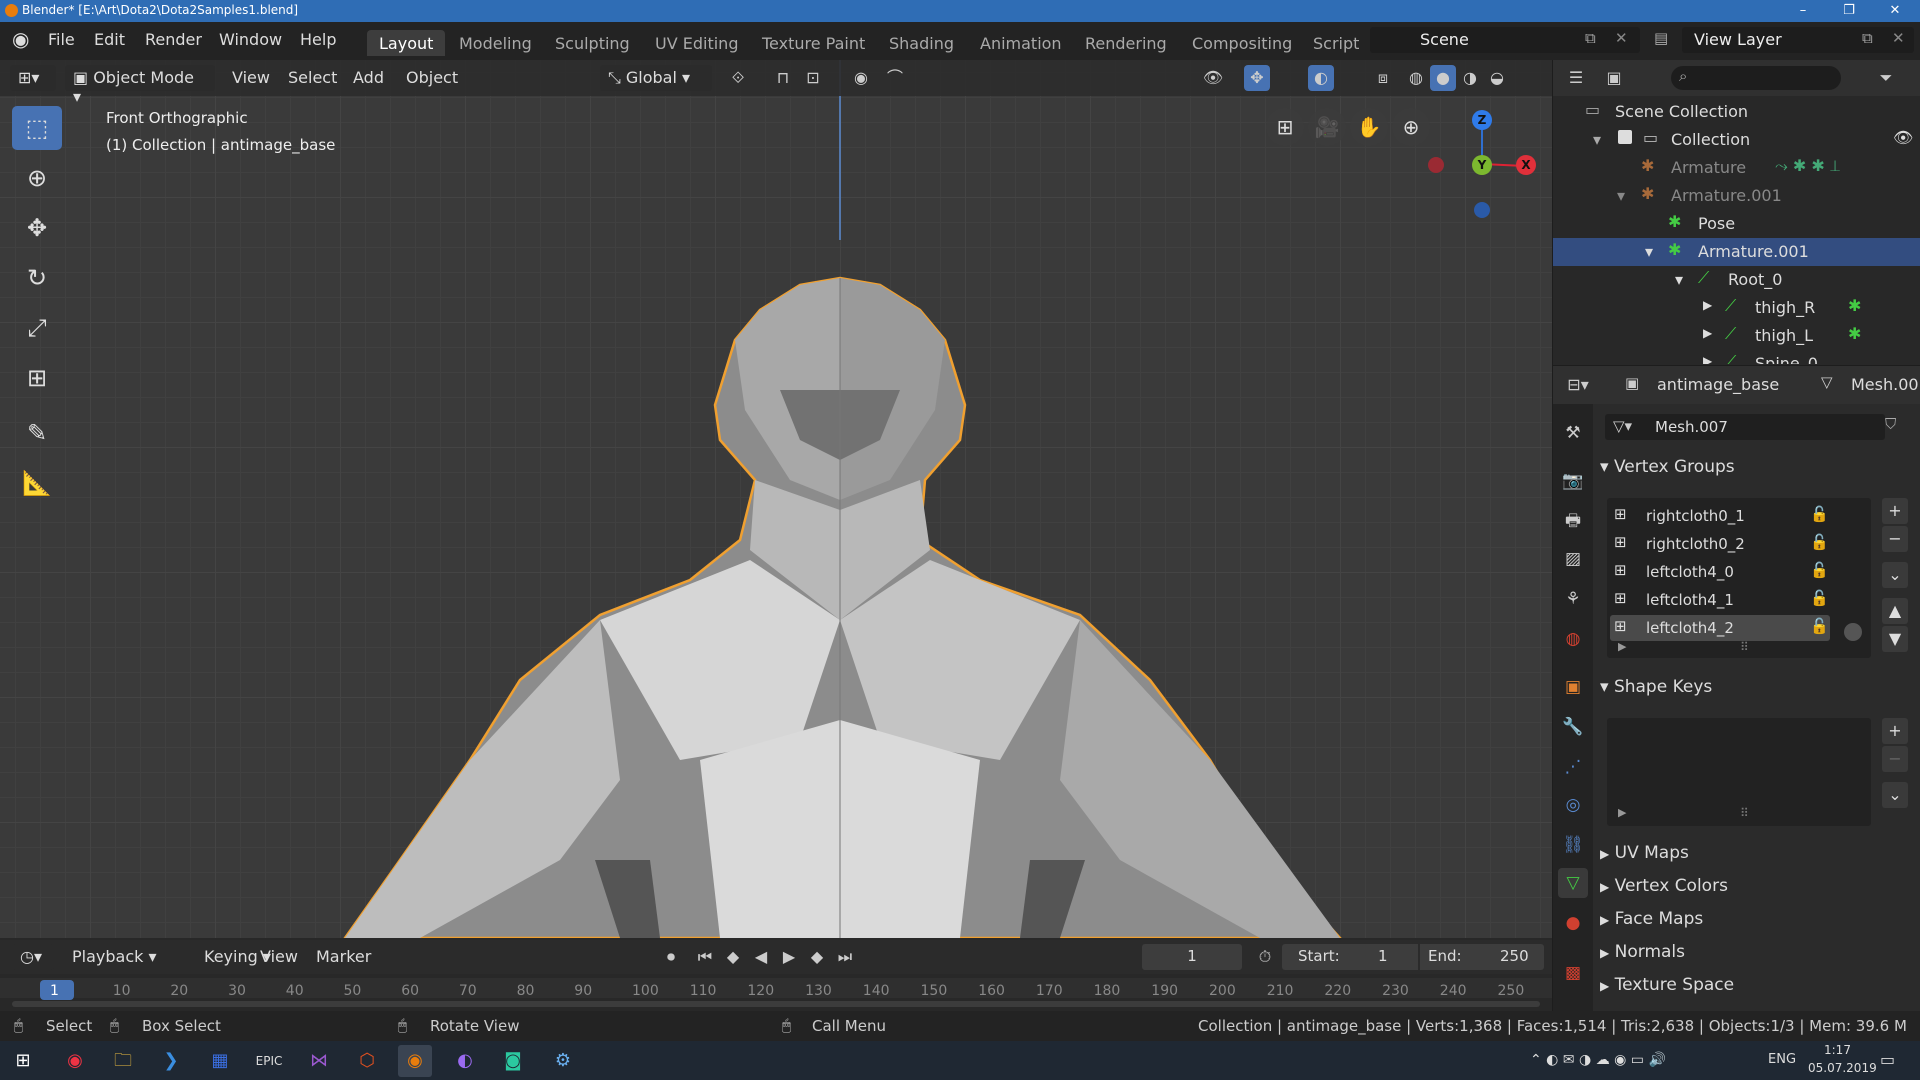 The width and height of the screenshot is (1920, 1080). Describe the element at coordinates (1895, 511) in the screenshot. I see `add-vertex-group-button: +` at that location.